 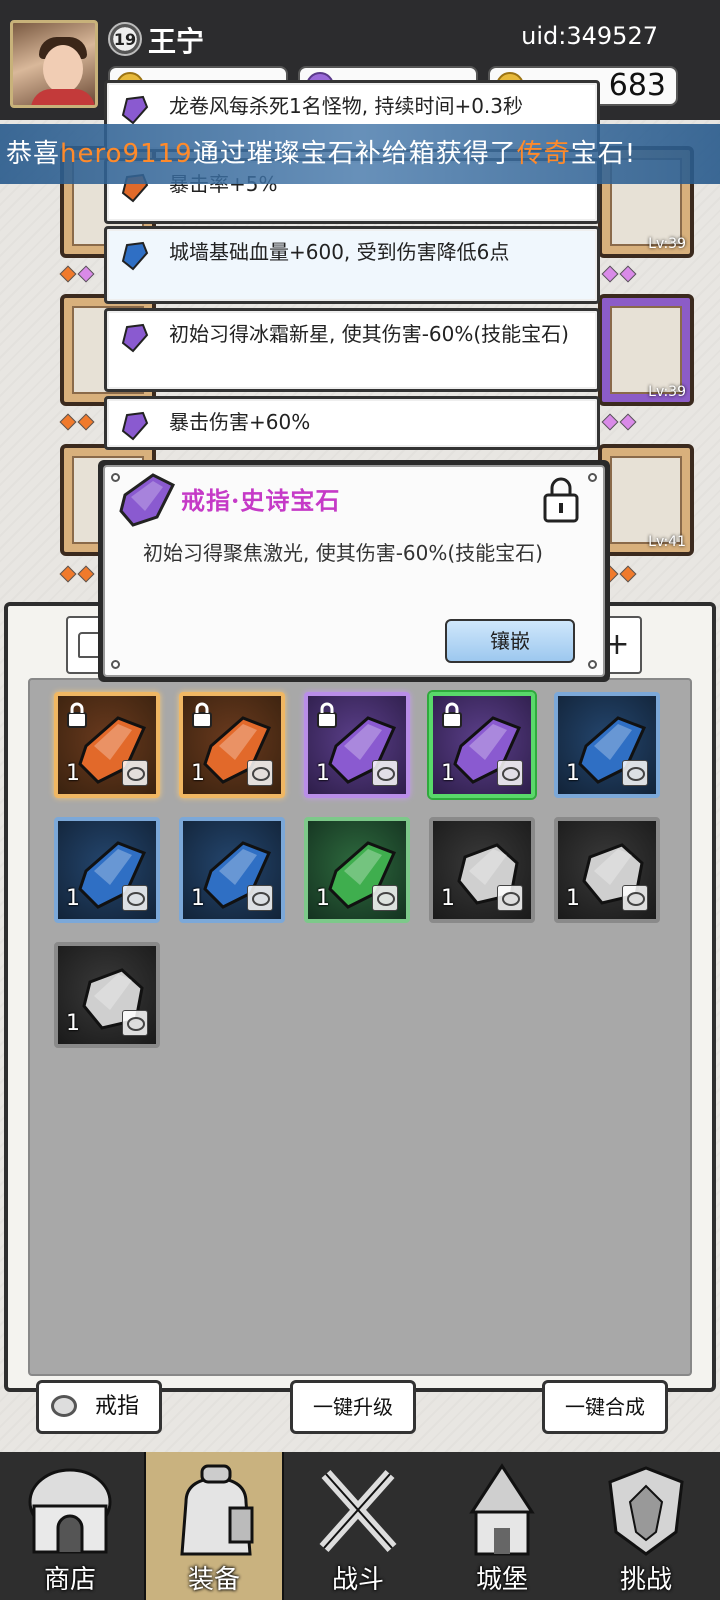 What do you see at coordinates (501, 1580) in the screenshot?
I see `nav-label: 城堡` at bounding box center [501, 1580].